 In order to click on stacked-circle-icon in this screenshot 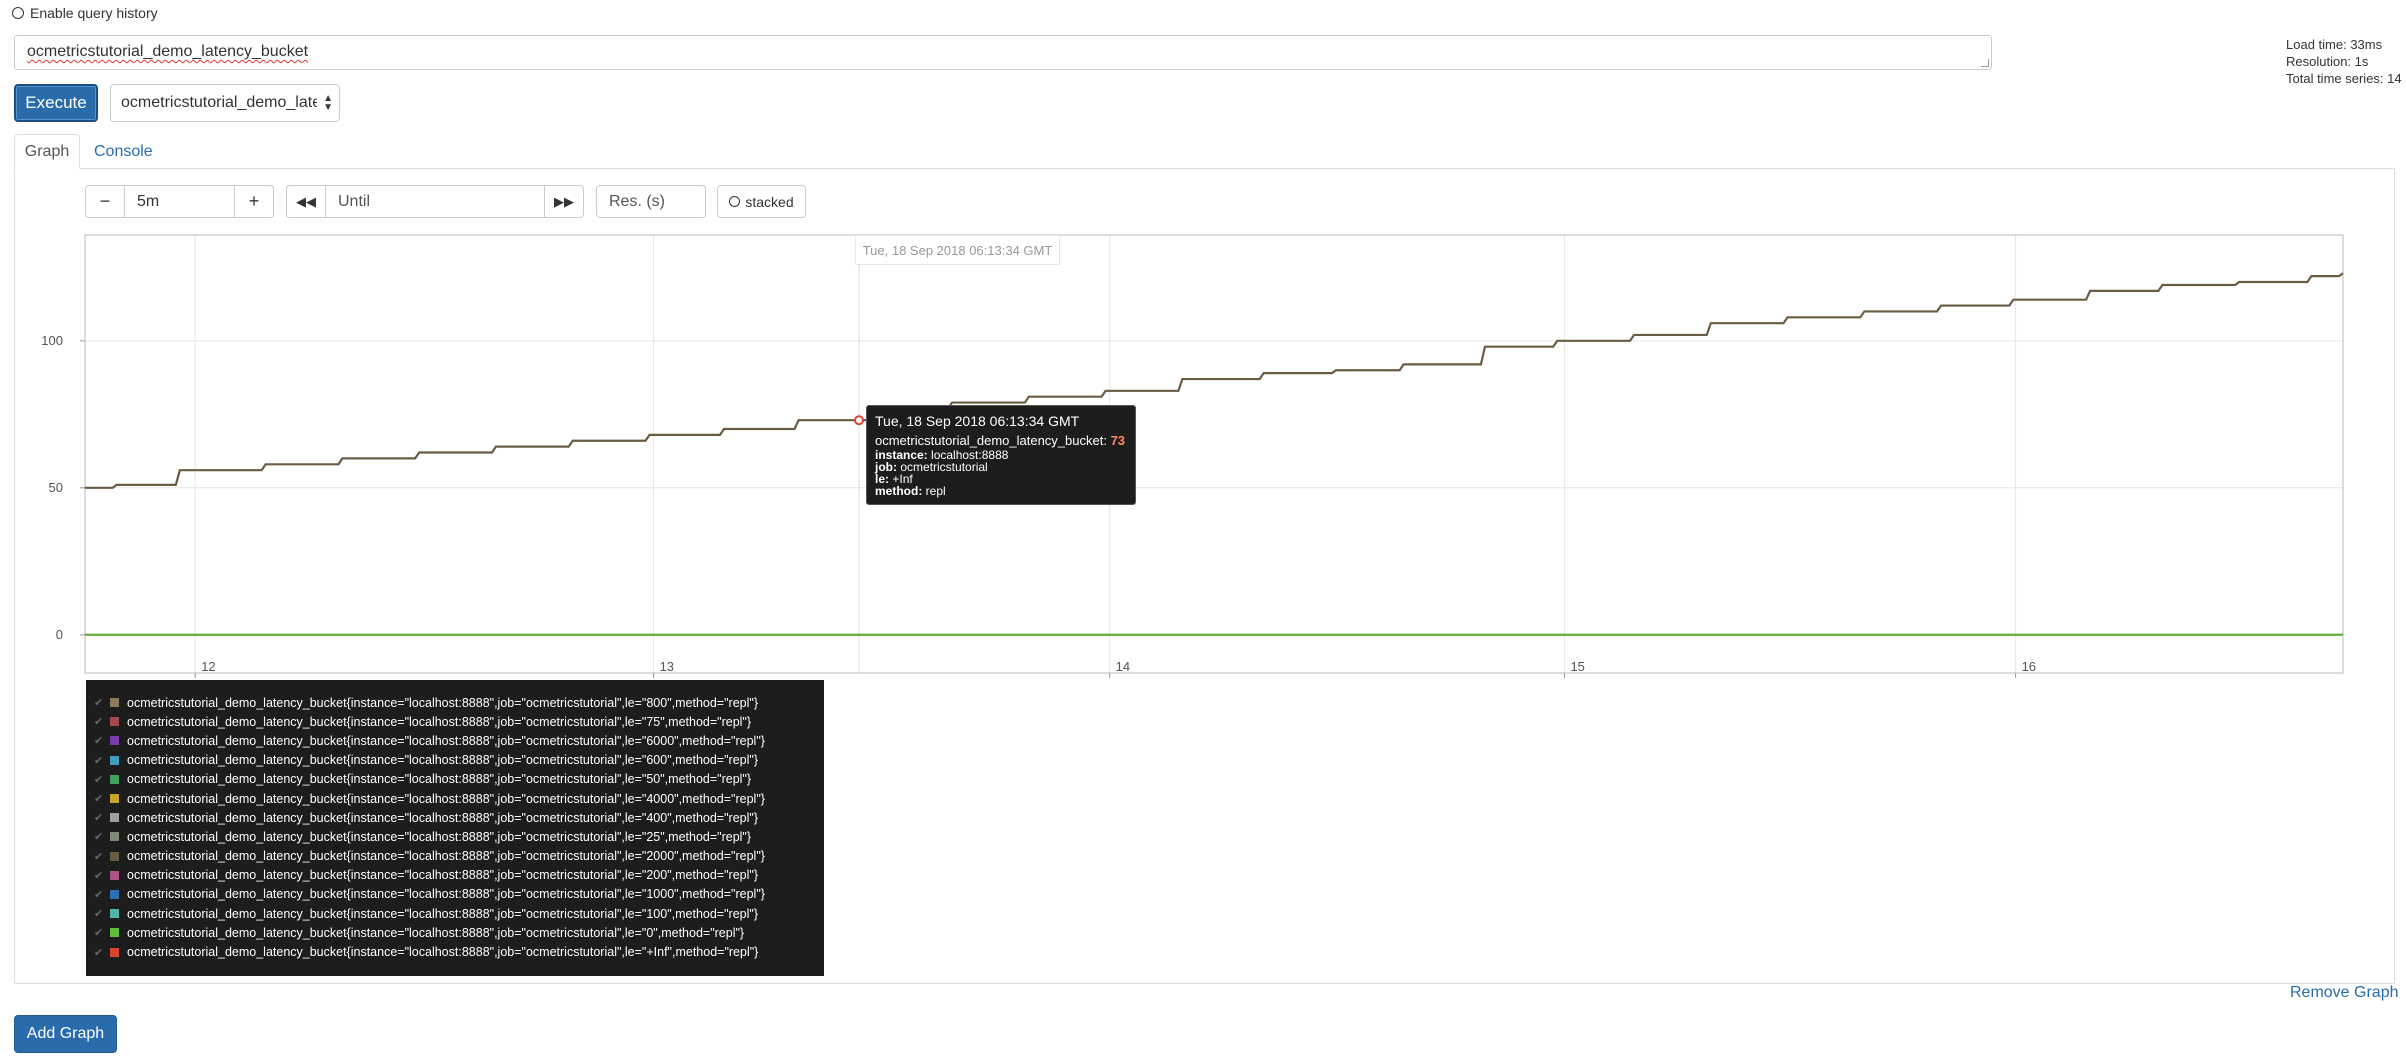, I will do `click(735, 201)`.